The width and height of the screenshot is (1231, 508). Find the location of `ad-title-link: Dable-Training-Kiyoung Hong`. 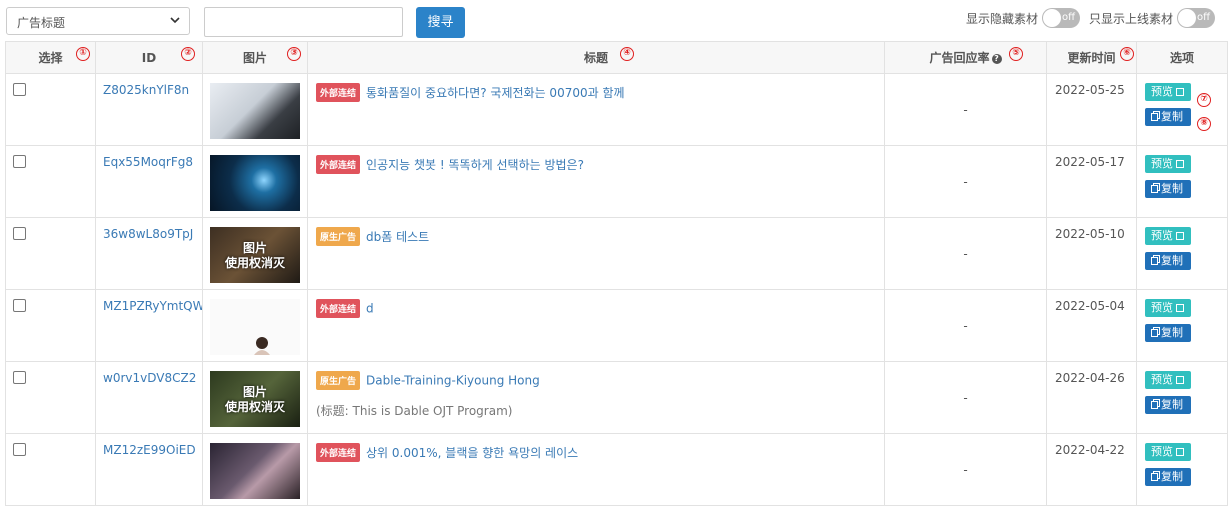

ad-title-link: Dable-Training-Kiyoung Hong is located at coordinates (453, 381).